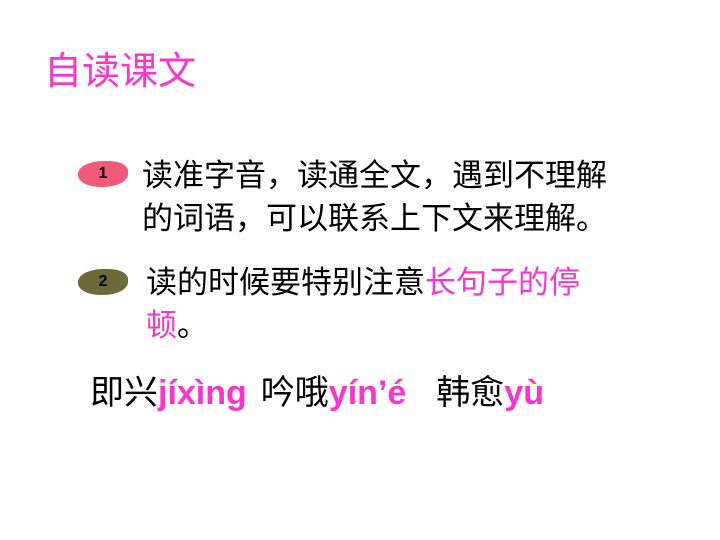 The height and width of the screenshot is (540, 720). I want to click on instruction-2-period: 。, so click(192, 326).